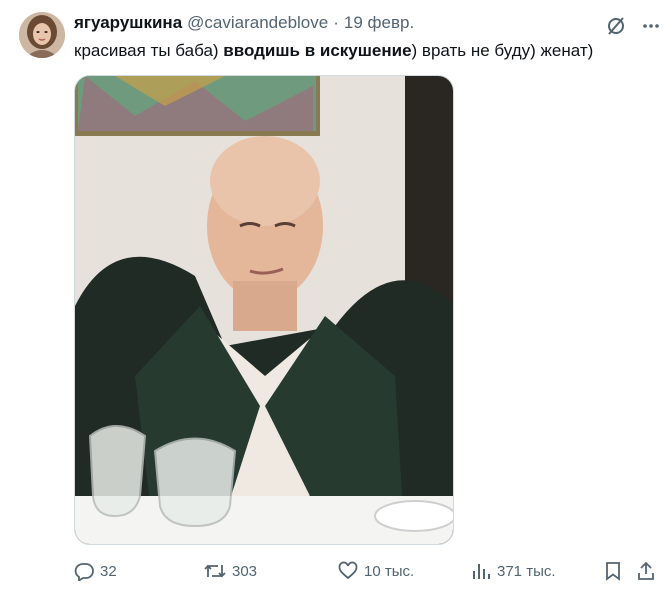  What do you see at coordinates (389, 571) in the screenshot?
I see `like-count: 10 тыс.` at bounding box center [389, 571].